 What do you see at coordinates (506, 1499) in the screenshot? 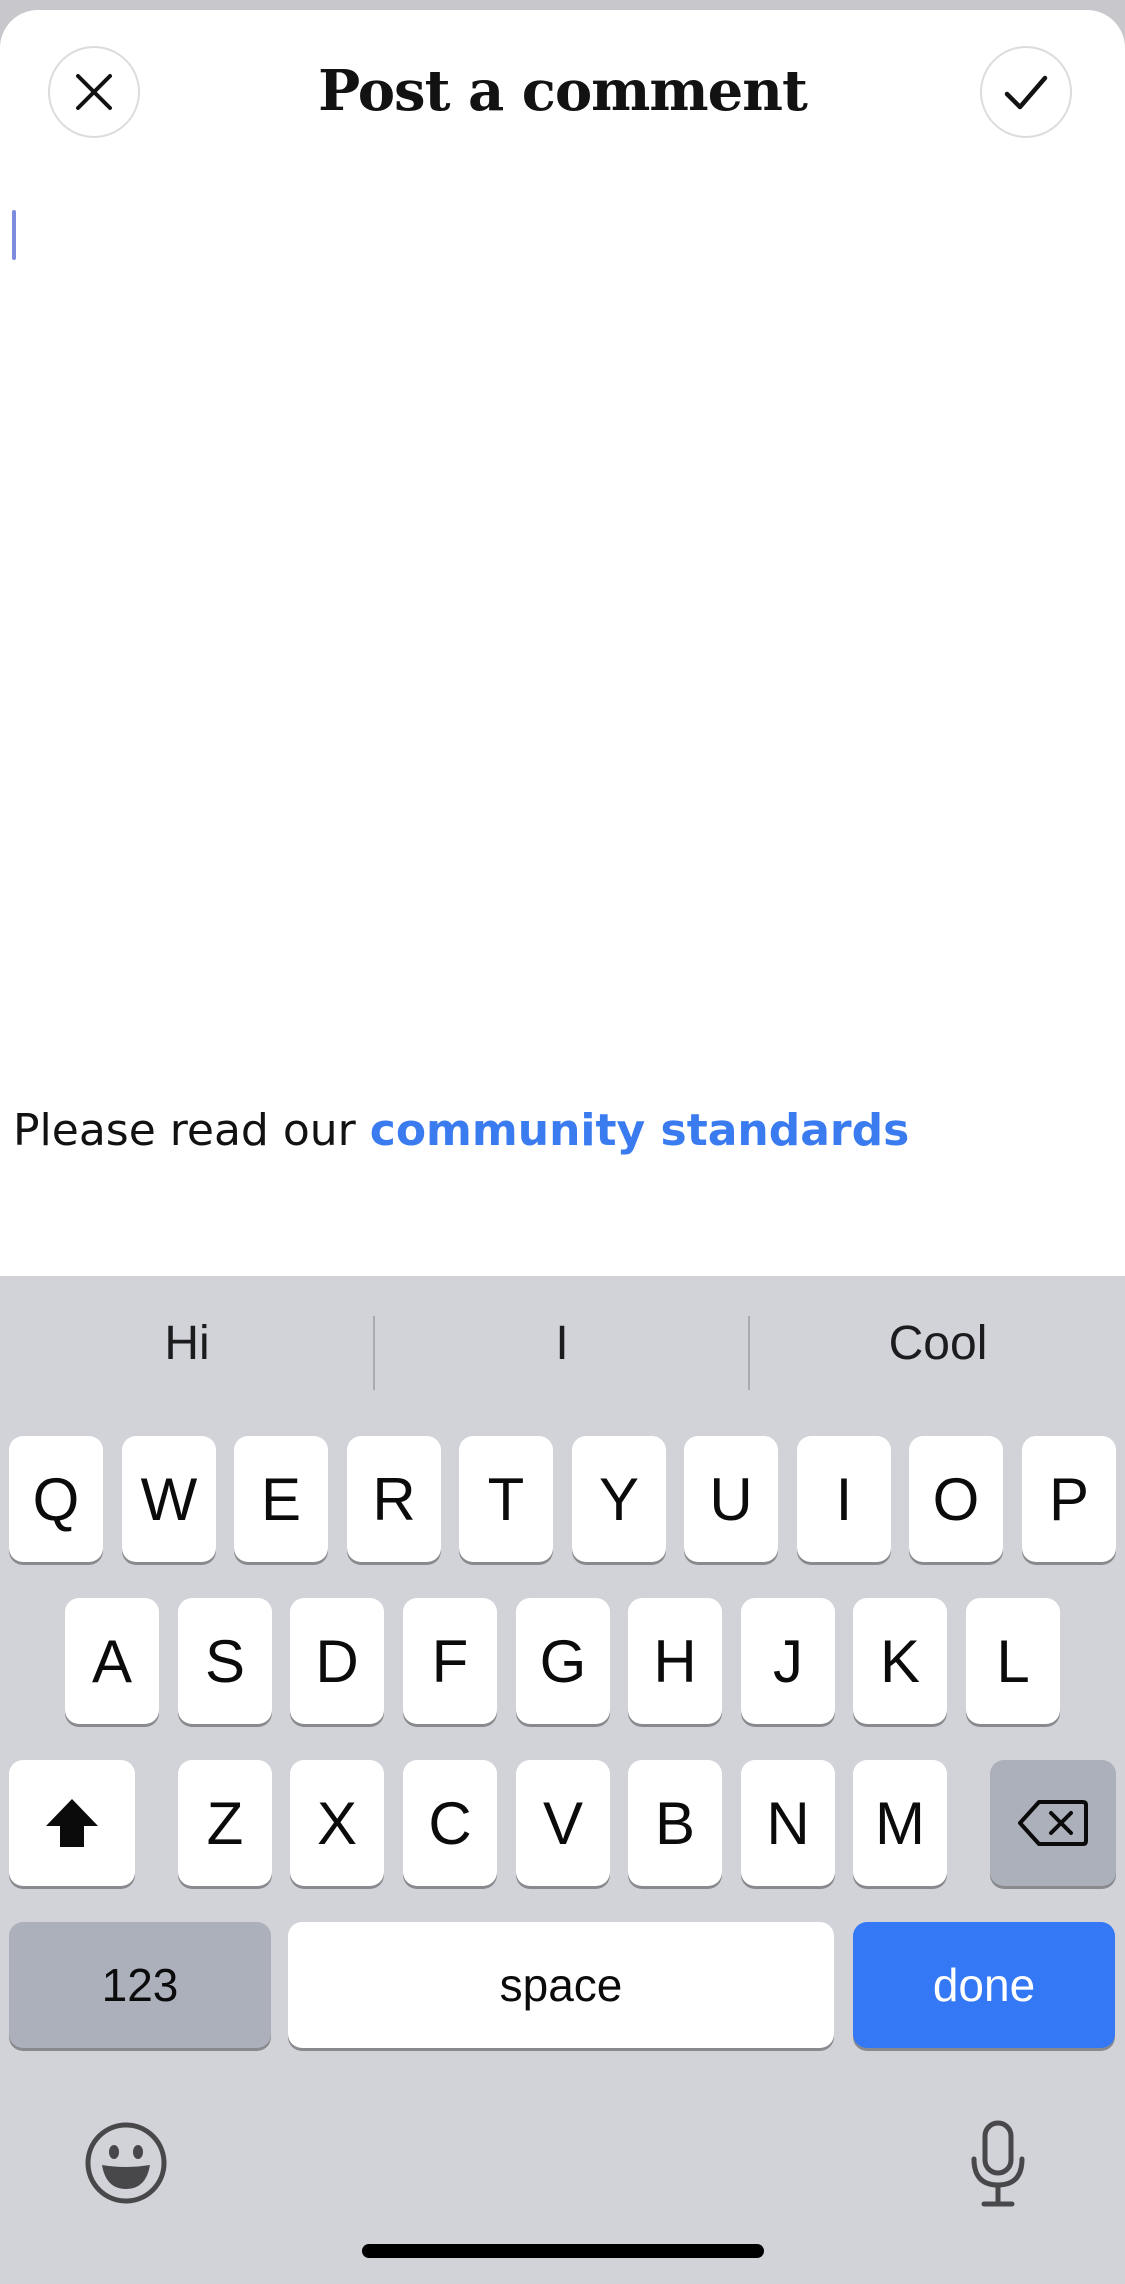
I see `key-t: T` at bounding box center [506, 1499].